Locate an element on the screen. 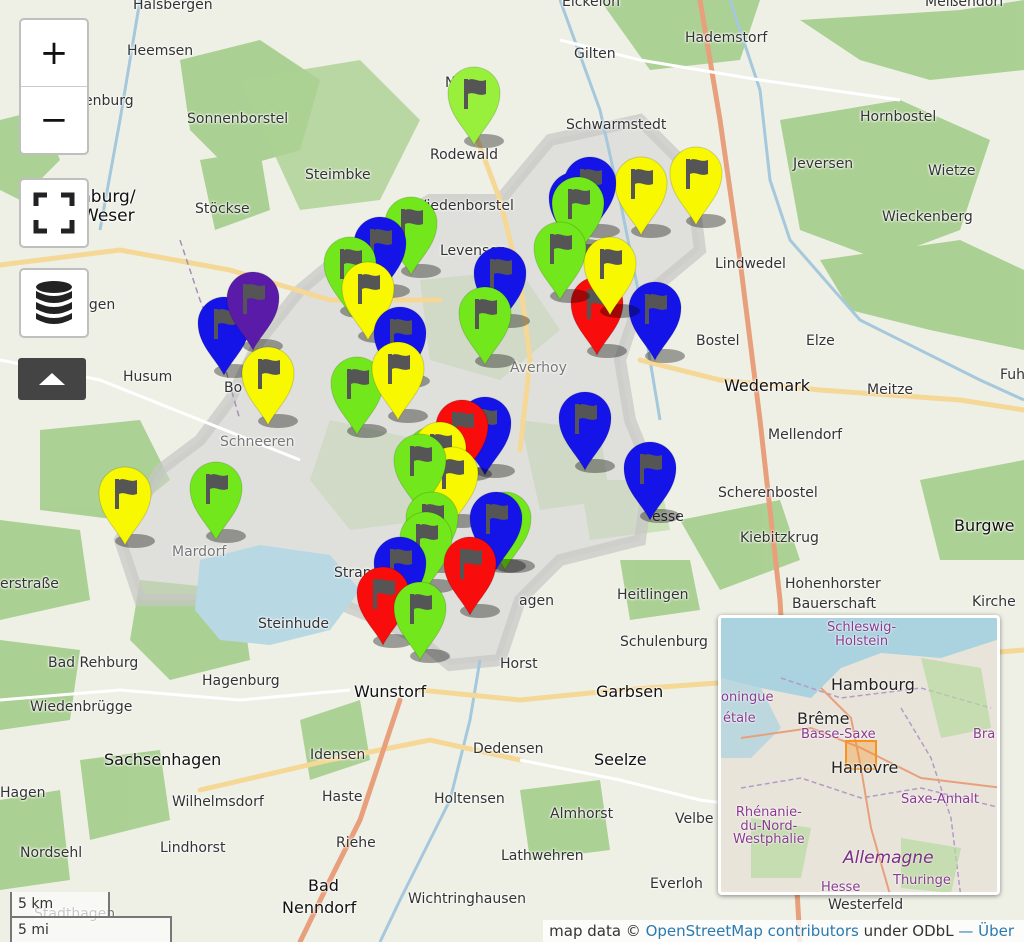 The height and width of the screenshot is (942, 1024). minimap-label-hesse: Hesse is located at coordinates (841, 887).